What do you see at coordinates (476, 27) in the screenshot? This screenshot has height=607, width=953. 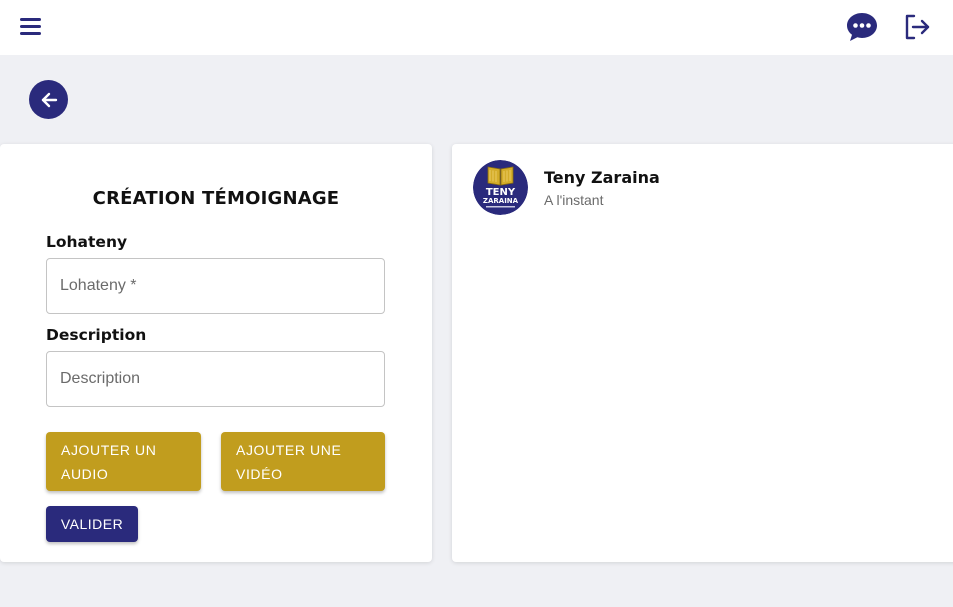 I see `top-app-bar` at bounding box center [476, 27].